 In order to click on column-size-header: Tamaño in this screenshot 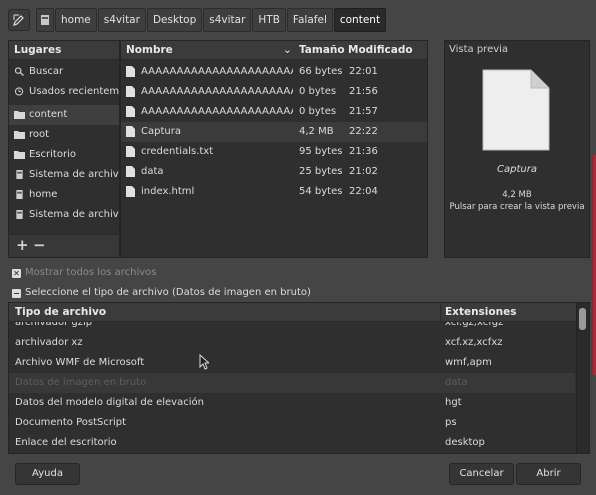, I will do `click(322, 50)`.